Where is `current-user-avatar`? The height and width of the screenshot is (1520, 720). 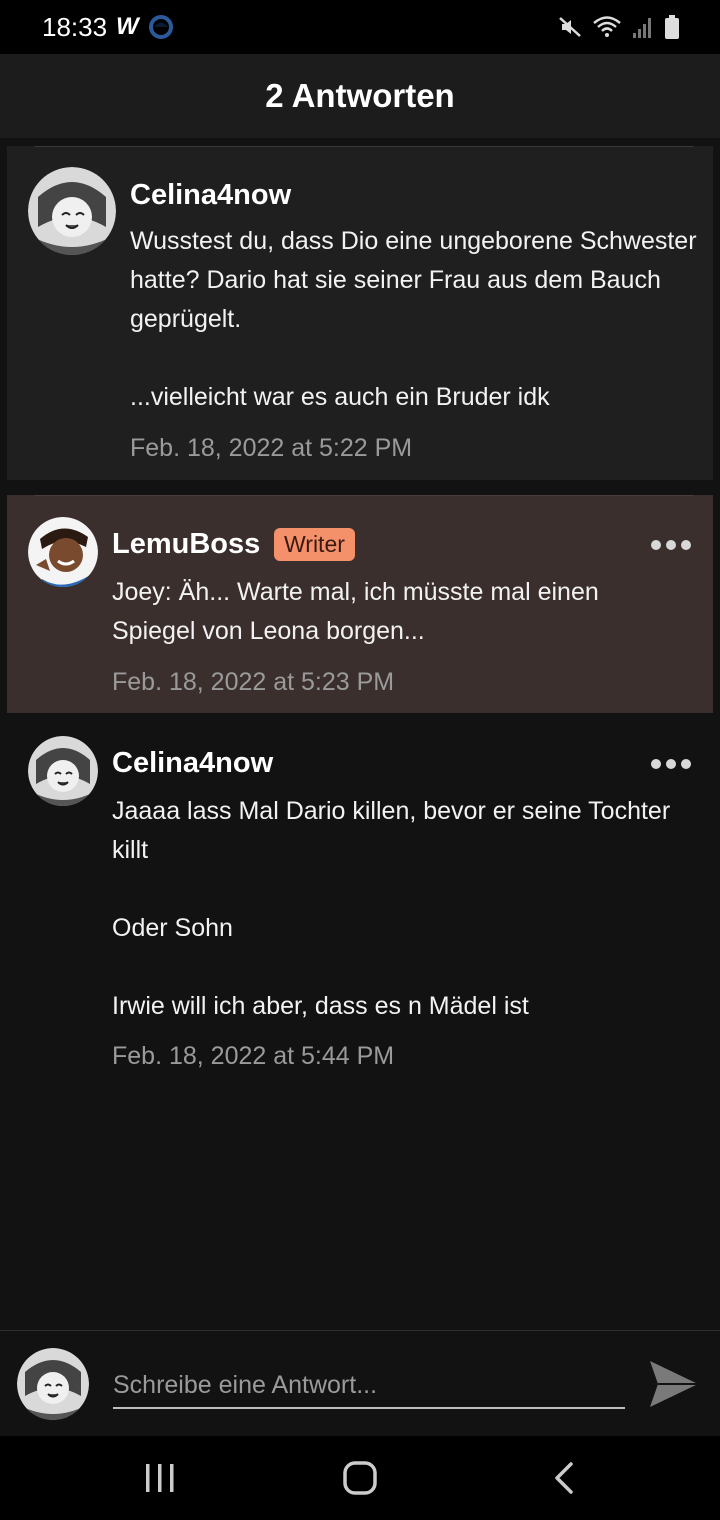
current-user-avatar is located at coordinates (53, 1384).